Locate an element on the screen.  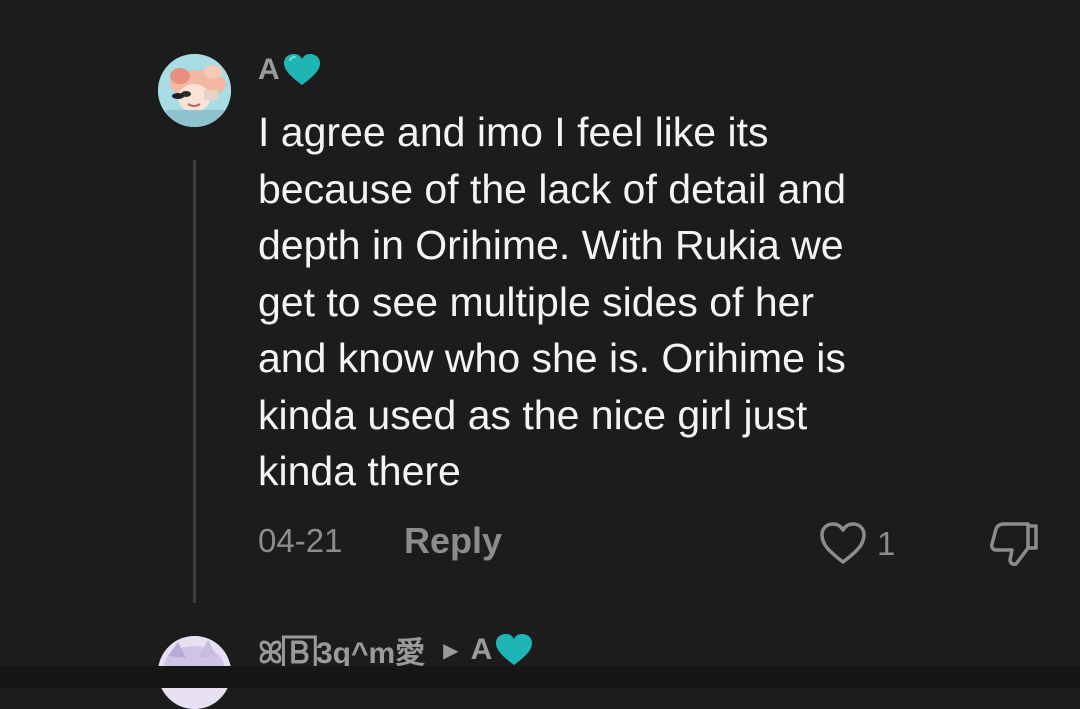
comment-username: A is located at coordinates (290, 70).